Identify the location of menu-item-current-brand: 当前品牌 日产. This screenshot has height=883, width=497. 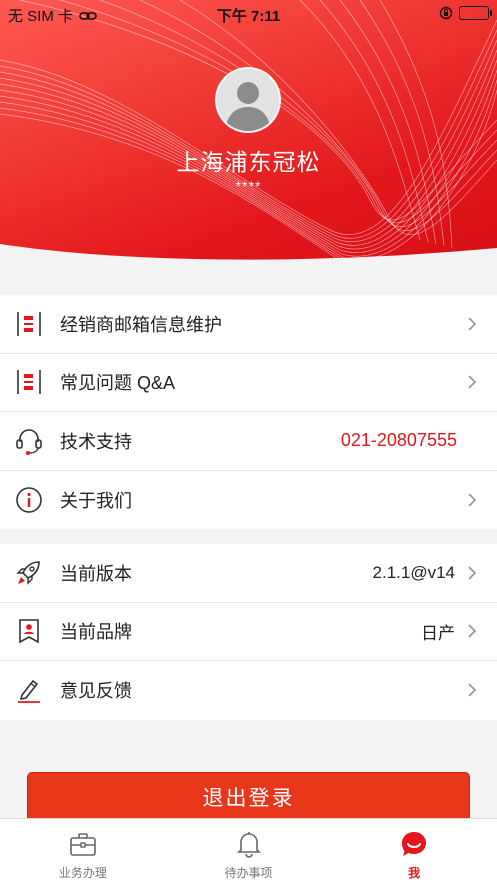
(248, 632).